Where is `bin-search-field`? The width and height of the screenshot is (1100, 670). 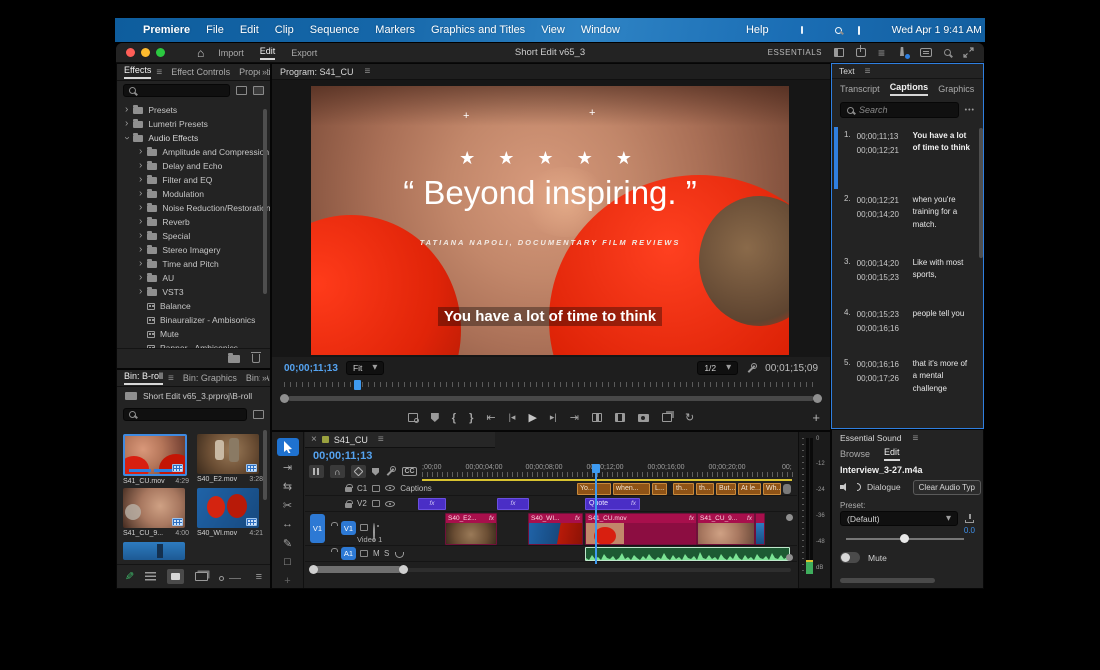
bin-search-field is located at coordinates (185, 414).